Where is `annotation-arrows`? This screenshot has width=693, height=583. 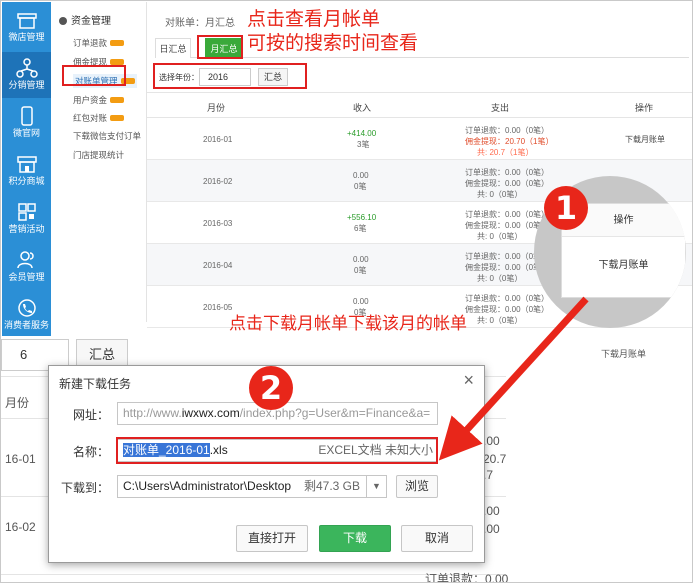 annotation-arrows is located at coordinates (513, 378).